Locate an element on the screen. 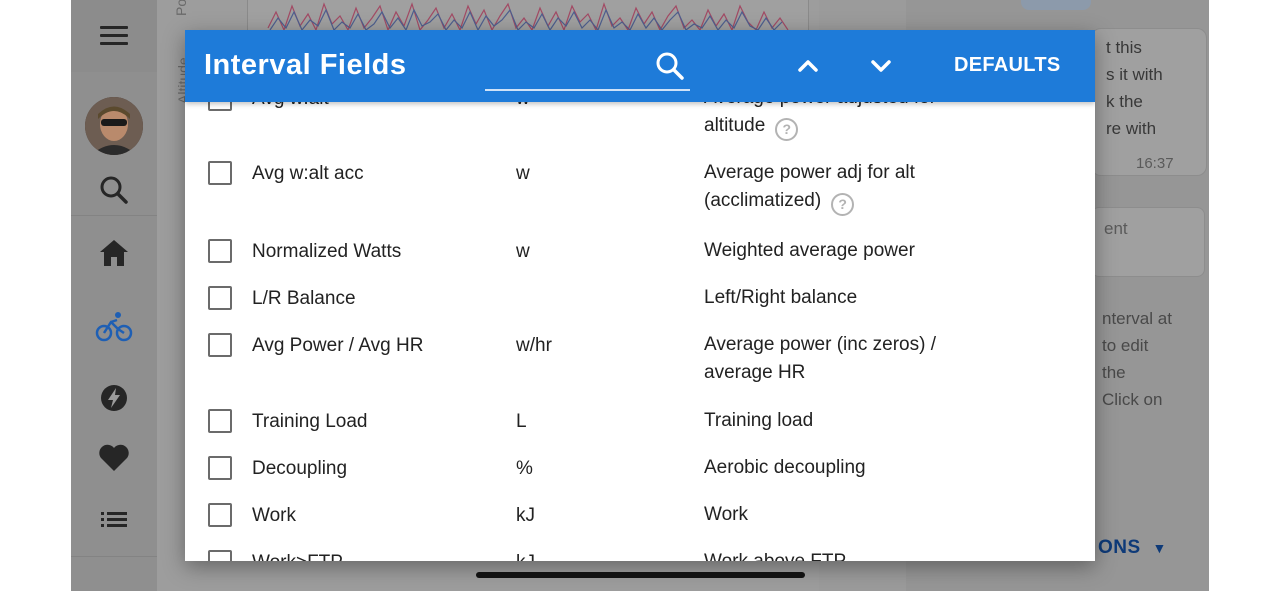 The image size is (1280, 591). comment-card is located at coordinates (1148, 242).